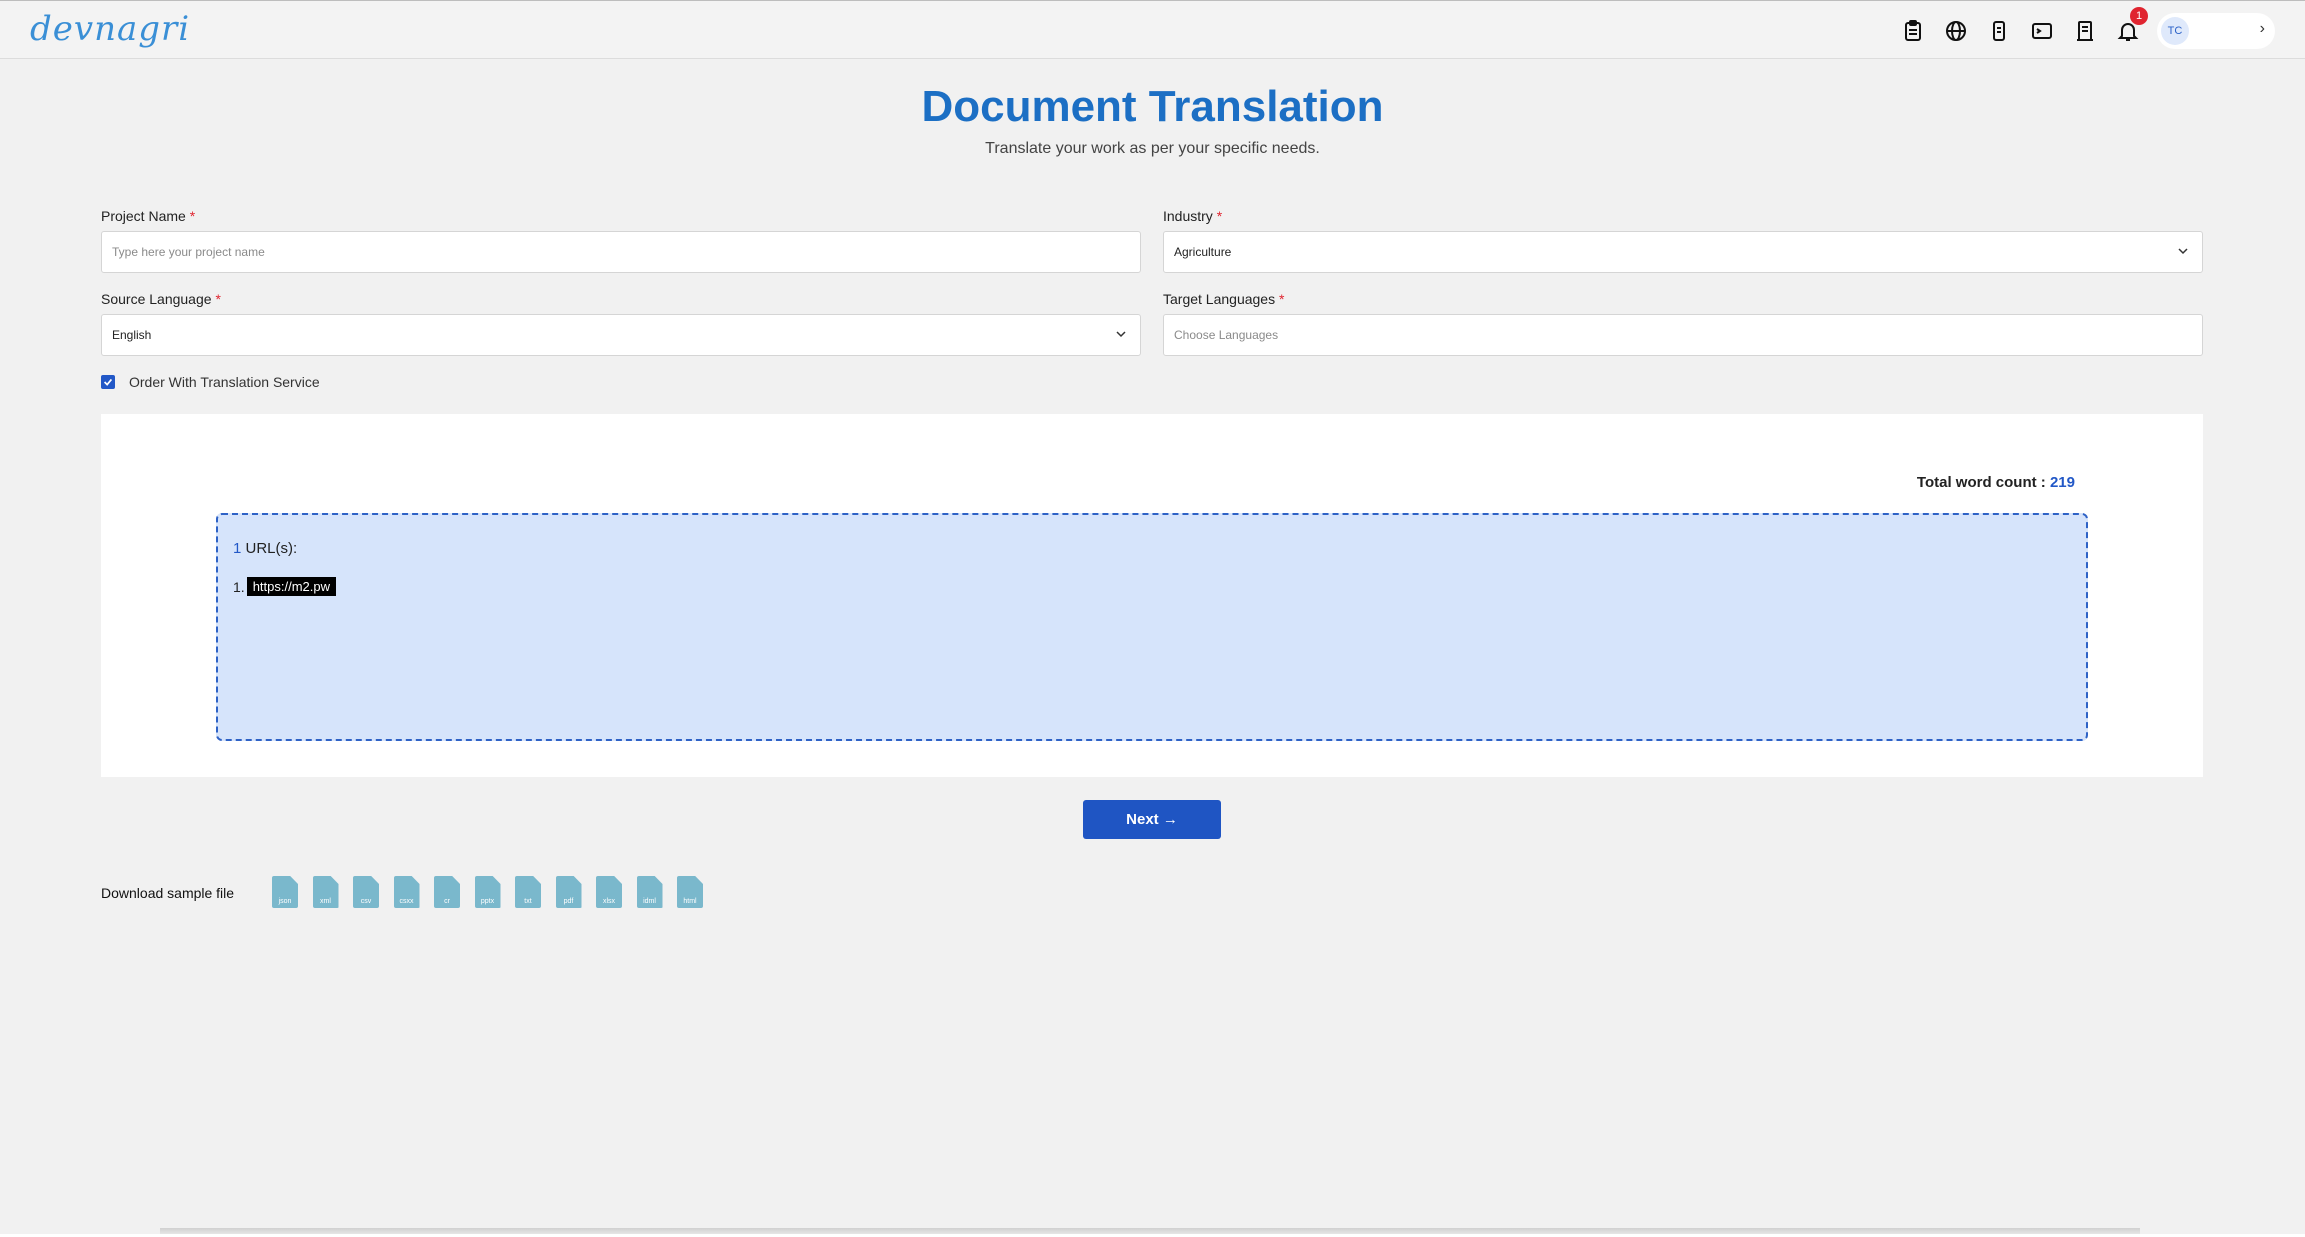 This screenshot has width=2305, height=1237. I want to click on source-language-label: Source Language *, so click(161, 299).